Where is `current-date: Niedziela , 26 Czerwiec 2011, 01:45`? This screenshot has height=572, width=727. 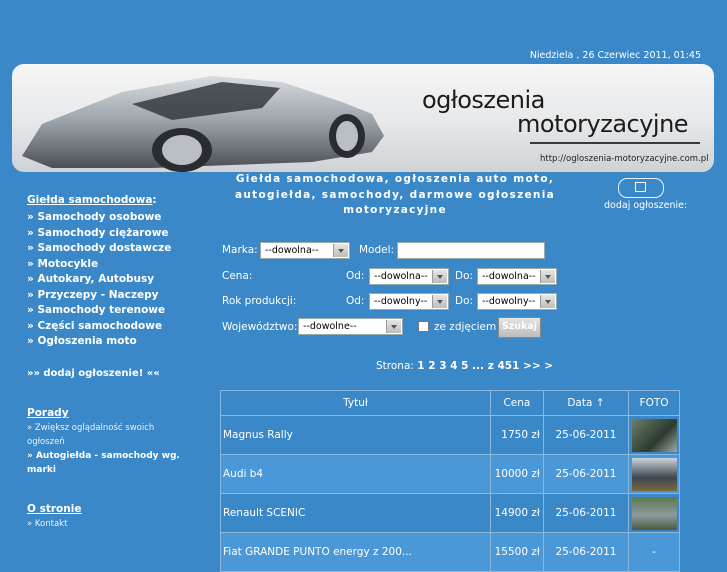
current-date: Niedziela , 26 Czerwiec 2011, 01:45 is located at coordinates (615, 55).